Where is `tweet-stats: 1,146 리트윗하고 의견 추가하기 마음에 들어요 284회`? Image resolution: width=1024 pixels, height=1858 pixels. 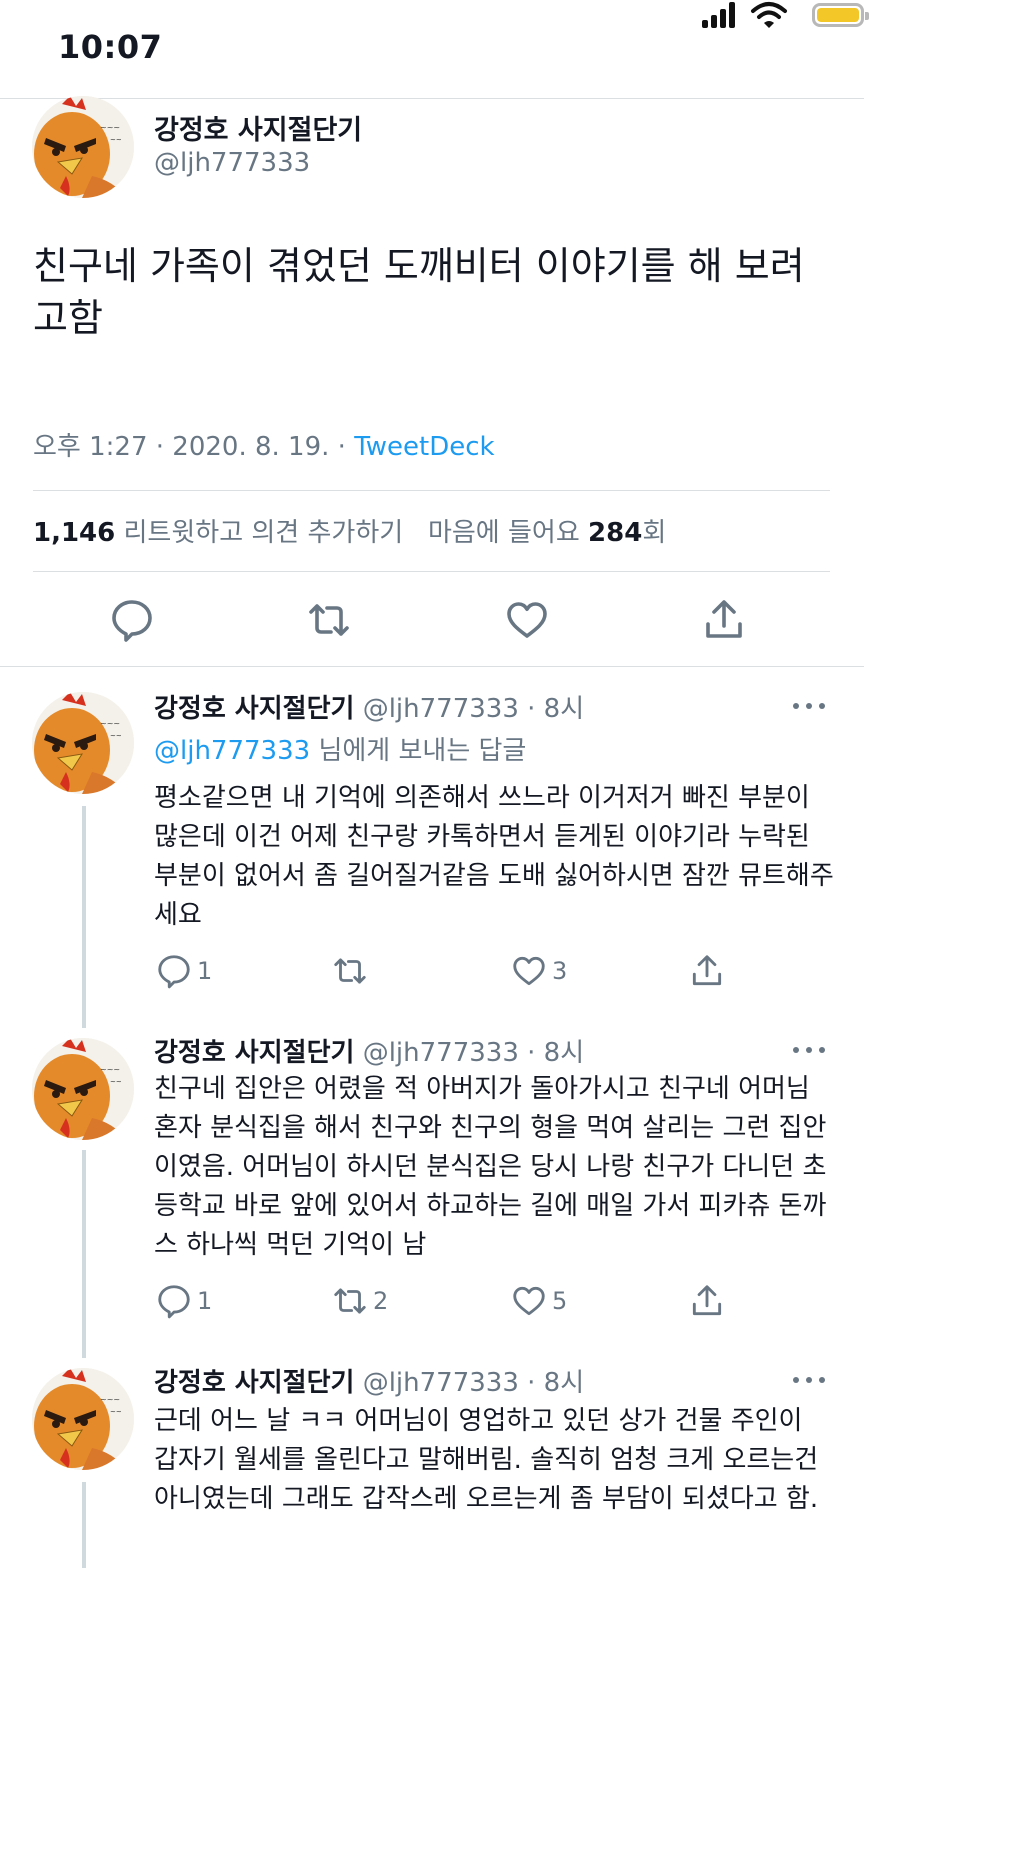
tweet-stats: 1,146 리트윗하고 의견 추가하기 마음에 들어요 284회 is located at coordinates (349, 530).